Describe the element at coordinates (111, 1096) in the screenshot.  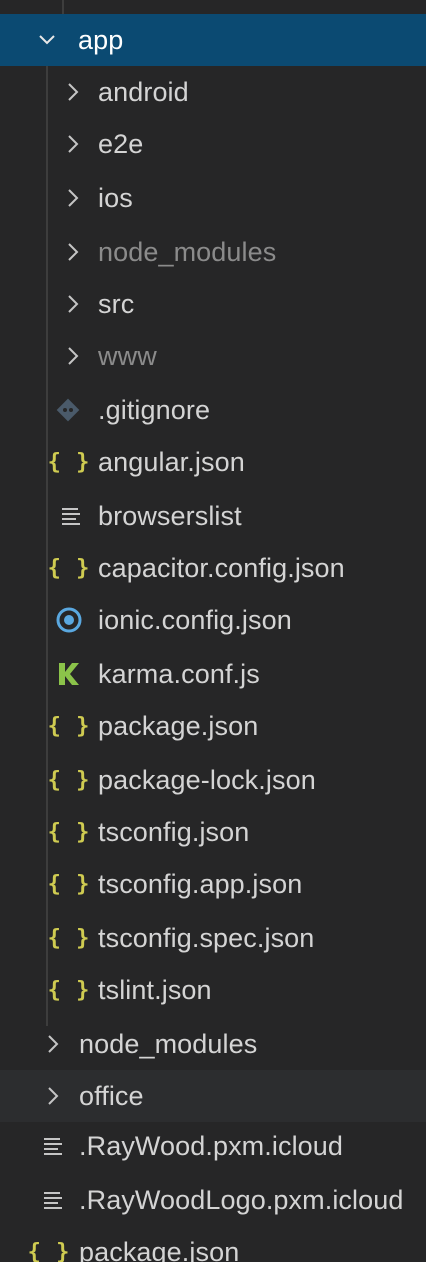
I see `tree-item-label: office` at that location.